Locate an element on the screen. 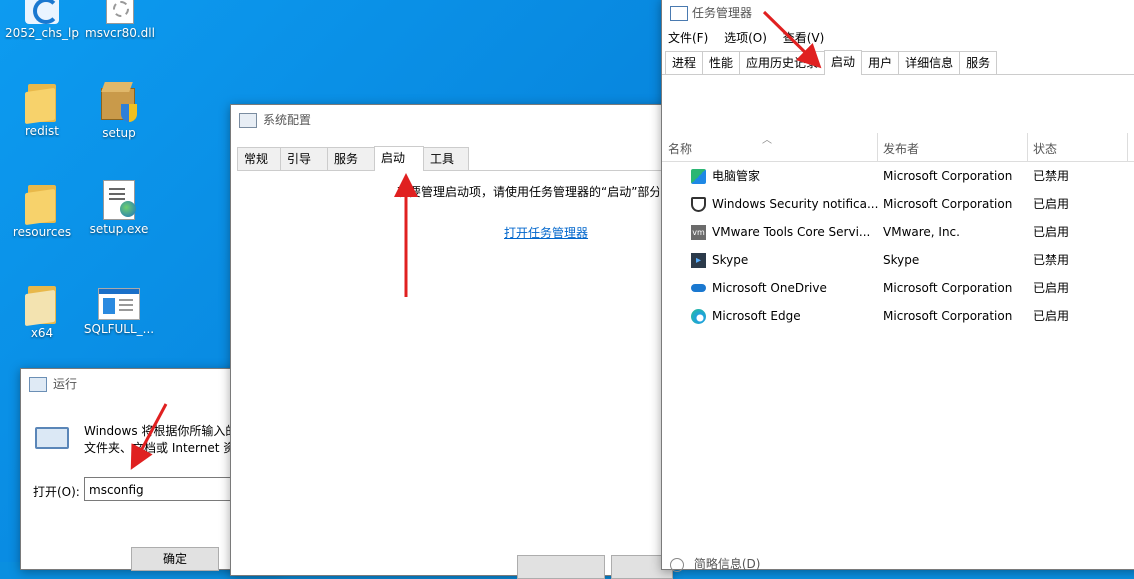  fewer-details-toggle: 简略信息(D) is located at coordinates (715, 563).